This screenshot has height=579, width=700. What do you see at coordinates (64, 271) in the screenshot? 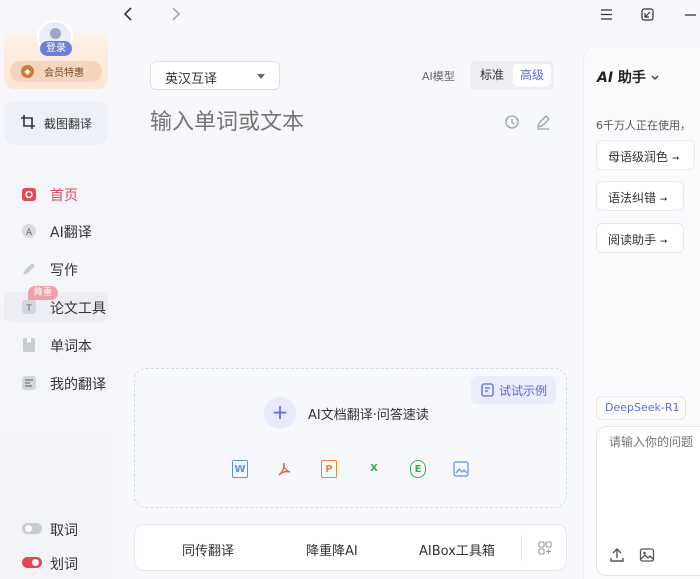
I see `sidebar-item-label: 写作` at bounding box center [64, 271].